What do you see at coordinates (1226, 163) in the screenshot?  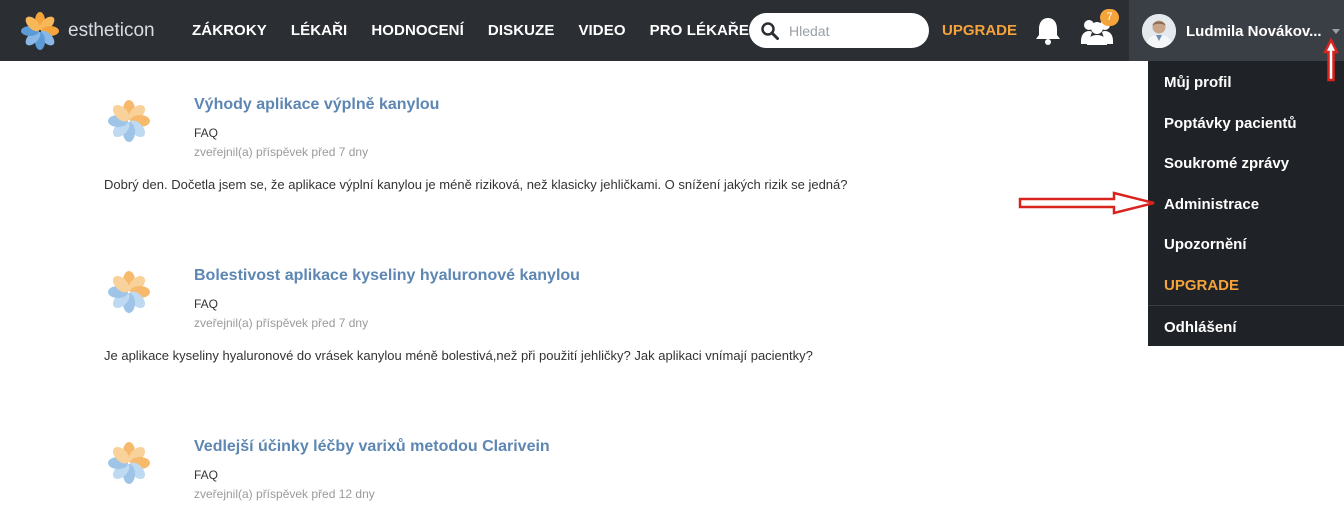 I see `menu-item-private-messages: Soukromé zprávy` at bounding box center [1226, 163].